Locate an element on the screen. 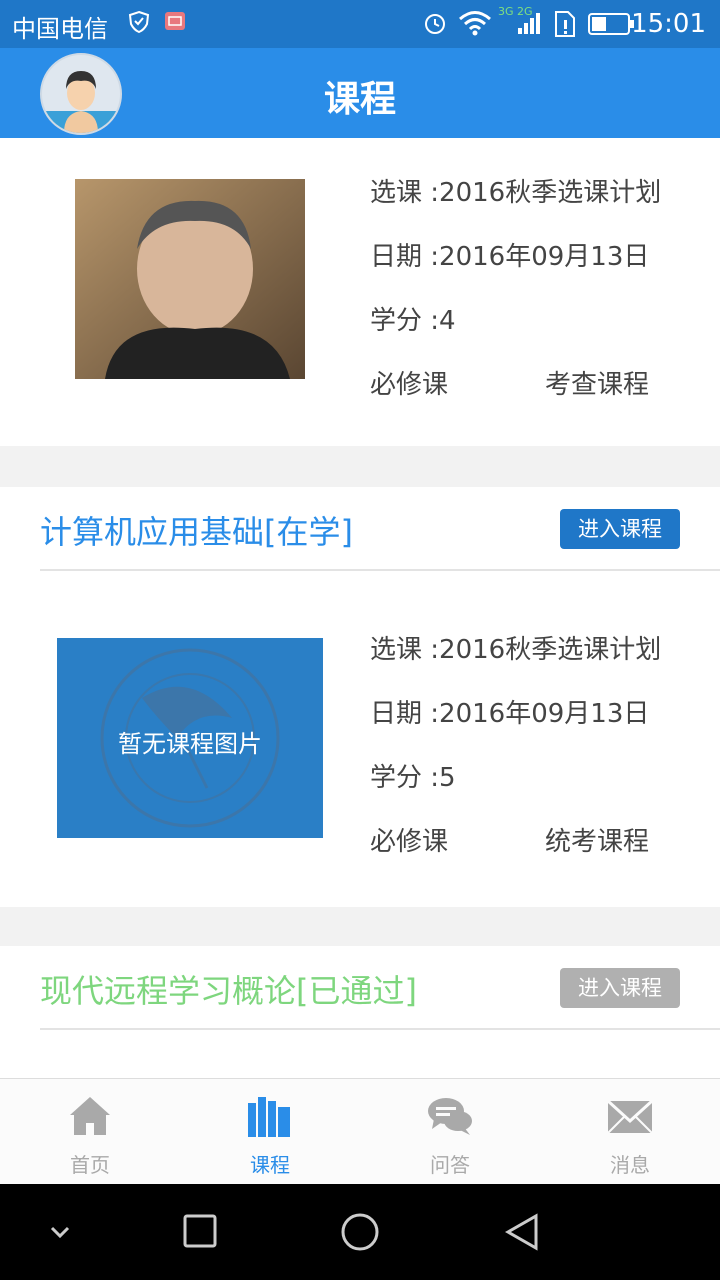  course-thumbnail is located at coordinates (190, 279).